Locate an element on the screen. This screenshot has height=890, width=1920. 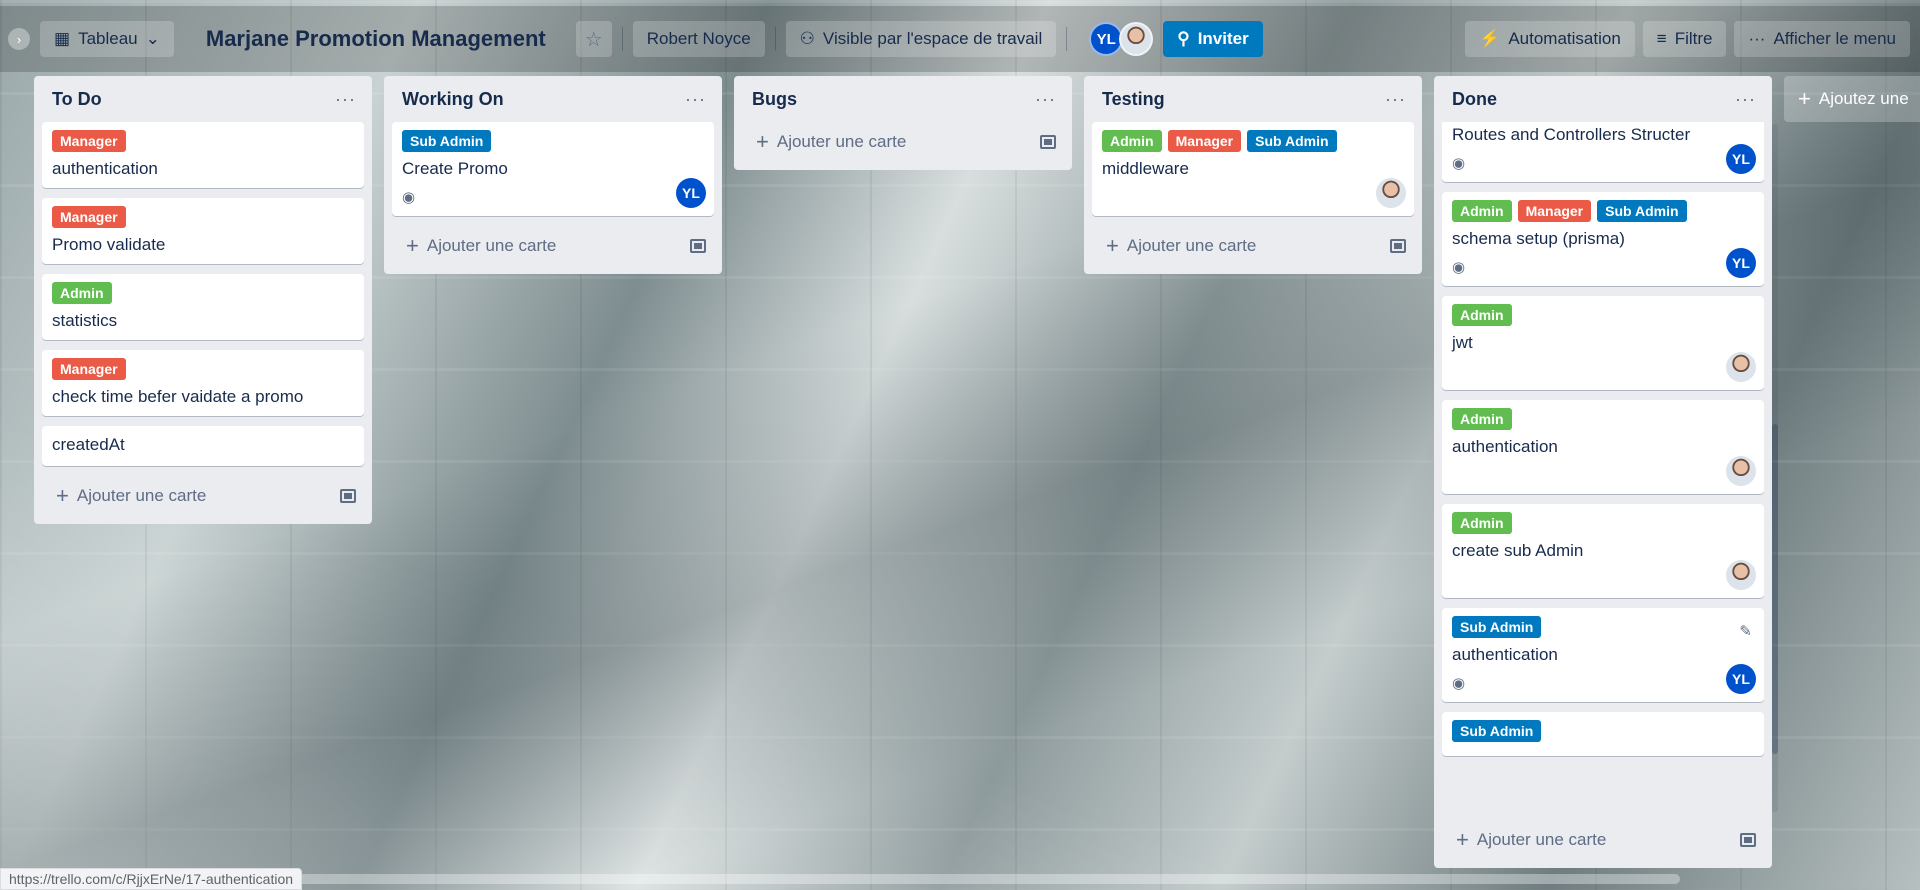
list-title: Working On is located at coordinates (453, 99).